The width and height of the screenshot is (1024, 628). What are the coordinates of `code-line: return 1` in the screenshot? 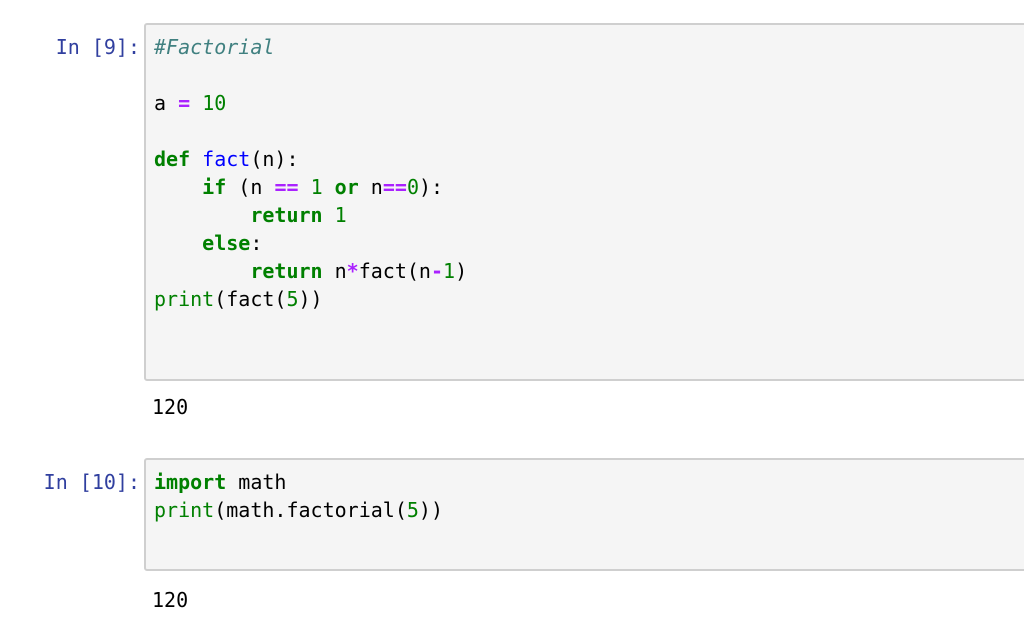 It's located at (589, 215).